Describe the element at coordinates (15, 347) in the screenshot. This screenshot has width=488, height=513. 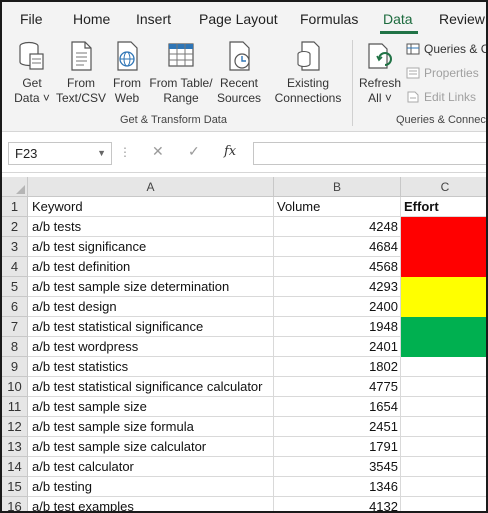
I see `row-header: 8` at that location.